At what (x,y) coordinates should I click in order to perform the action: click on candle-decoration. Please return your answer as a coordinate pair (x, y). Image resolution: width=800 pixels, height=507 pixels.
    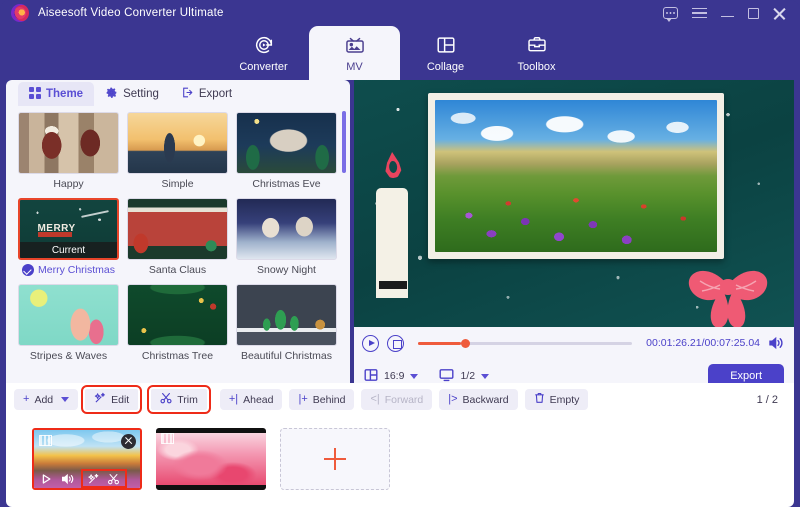
    Looking at the image, I should click on (392, 243).